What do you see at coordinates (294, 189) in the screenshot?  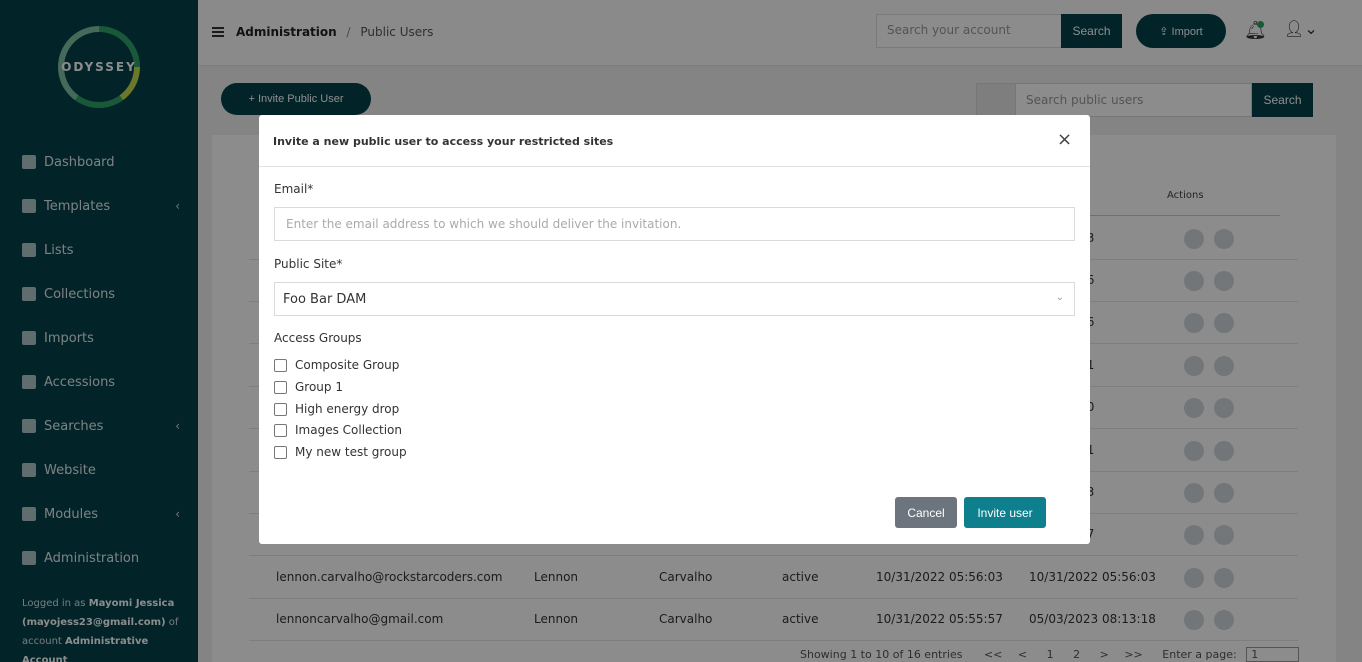 I see `email-label: Email*` at bounding box center [294, 189].